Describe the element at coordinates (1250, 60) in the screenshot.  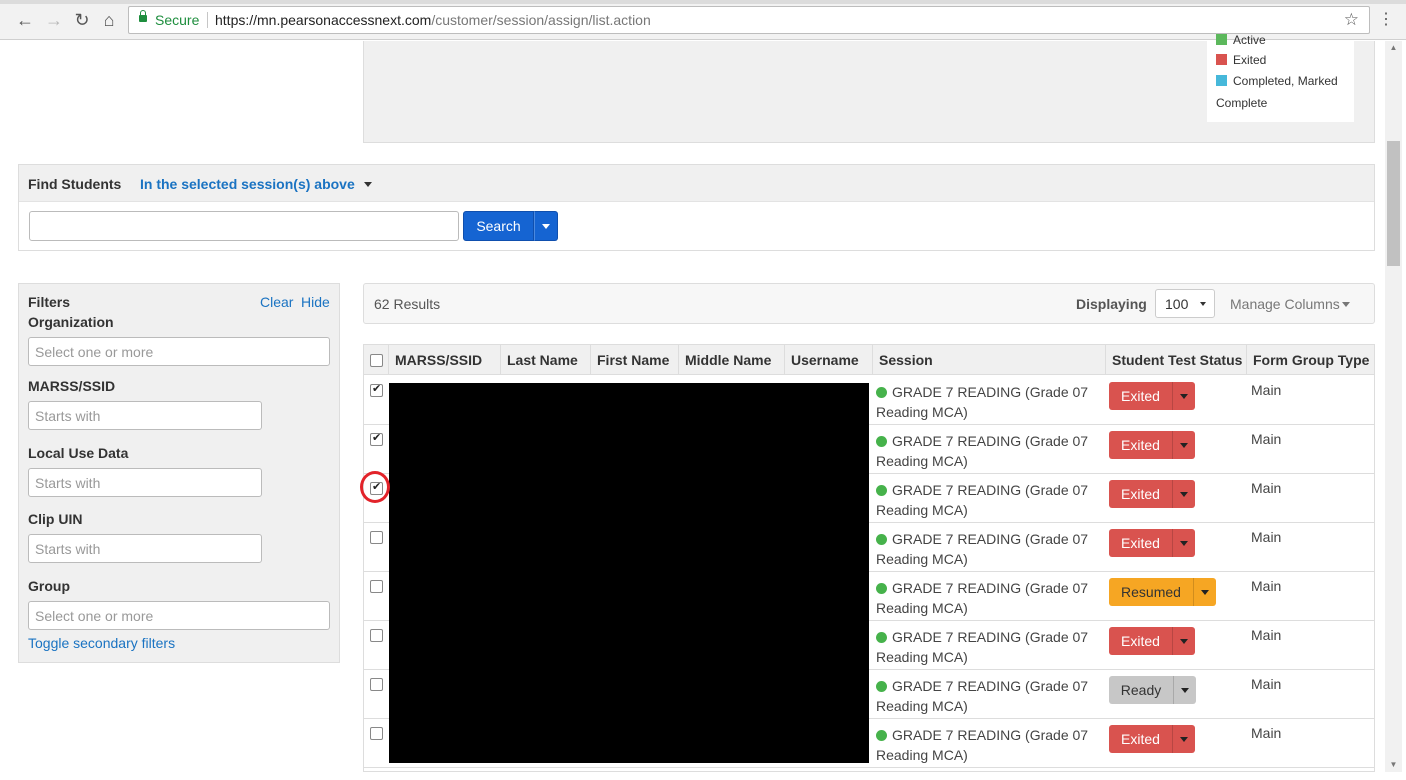
I see `legend-label-exited: Exited` at that location.